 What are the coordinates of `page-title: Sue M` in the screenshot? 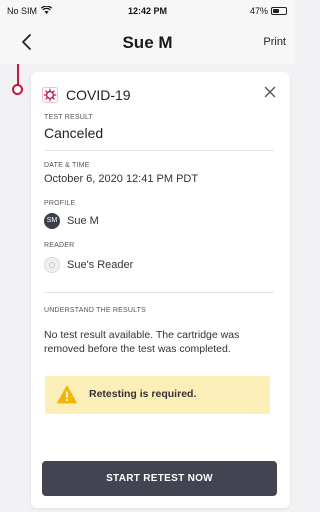 It's located at (147, 42).